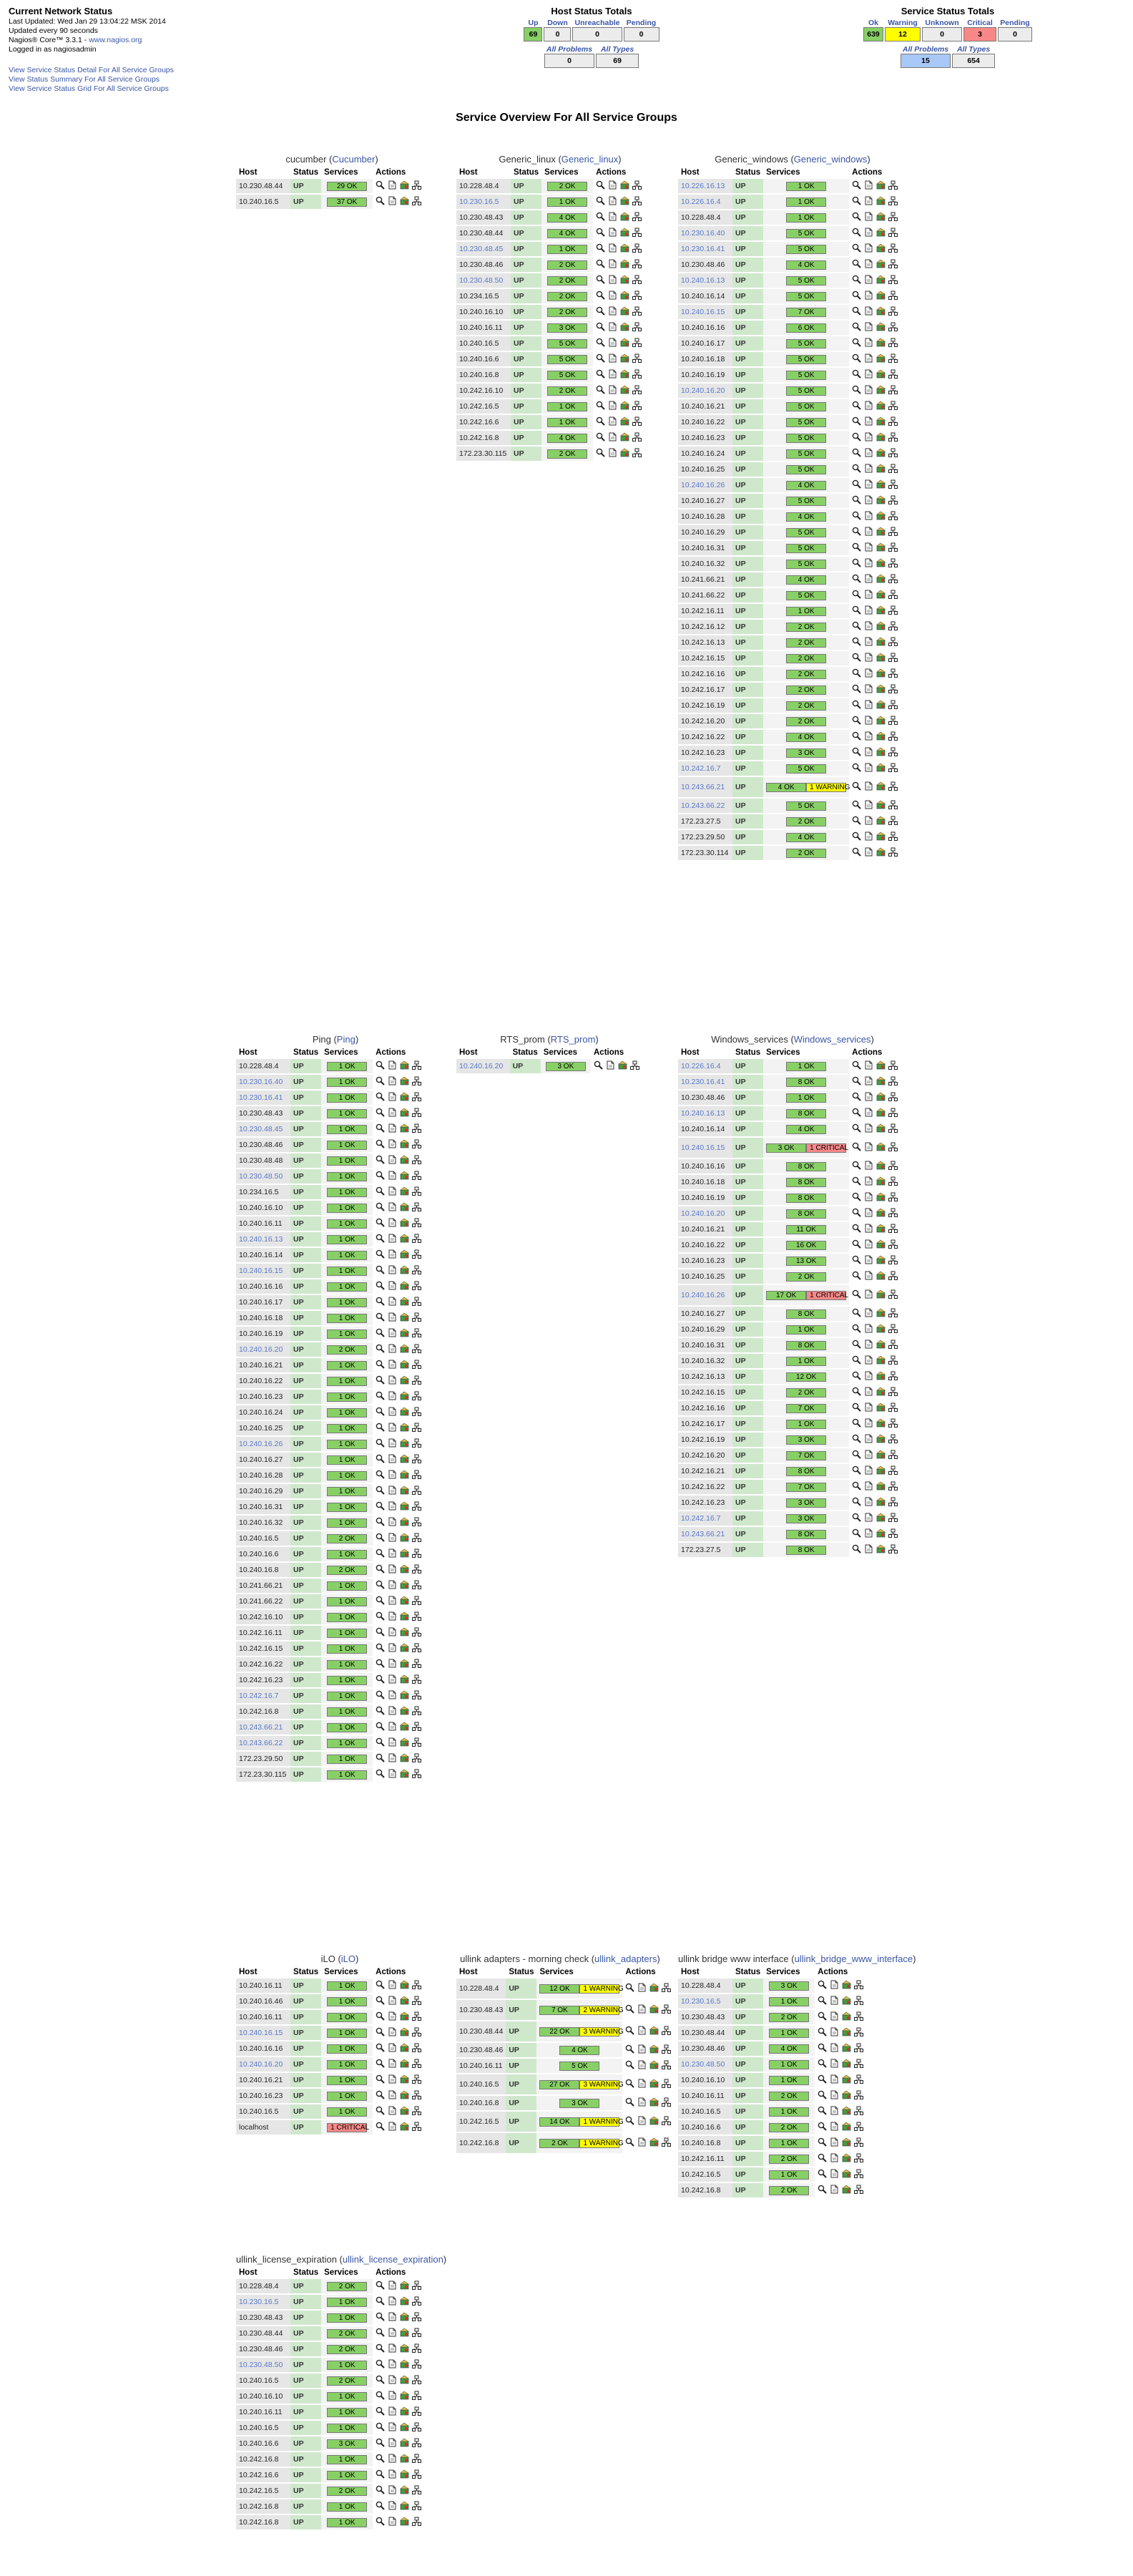 The height and width of the screenshot is (2576, 1133). Describe the element at coordinates (705, 422) in the screenshot. I see `host-link: 10.240.16.22` at that location.